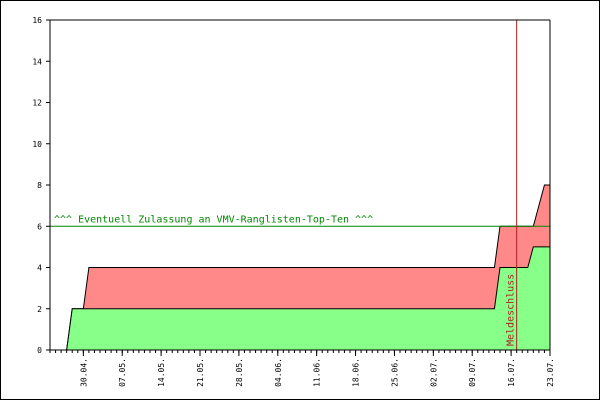  I want to click on x-tick-label: 16.07., so click(511, 372).